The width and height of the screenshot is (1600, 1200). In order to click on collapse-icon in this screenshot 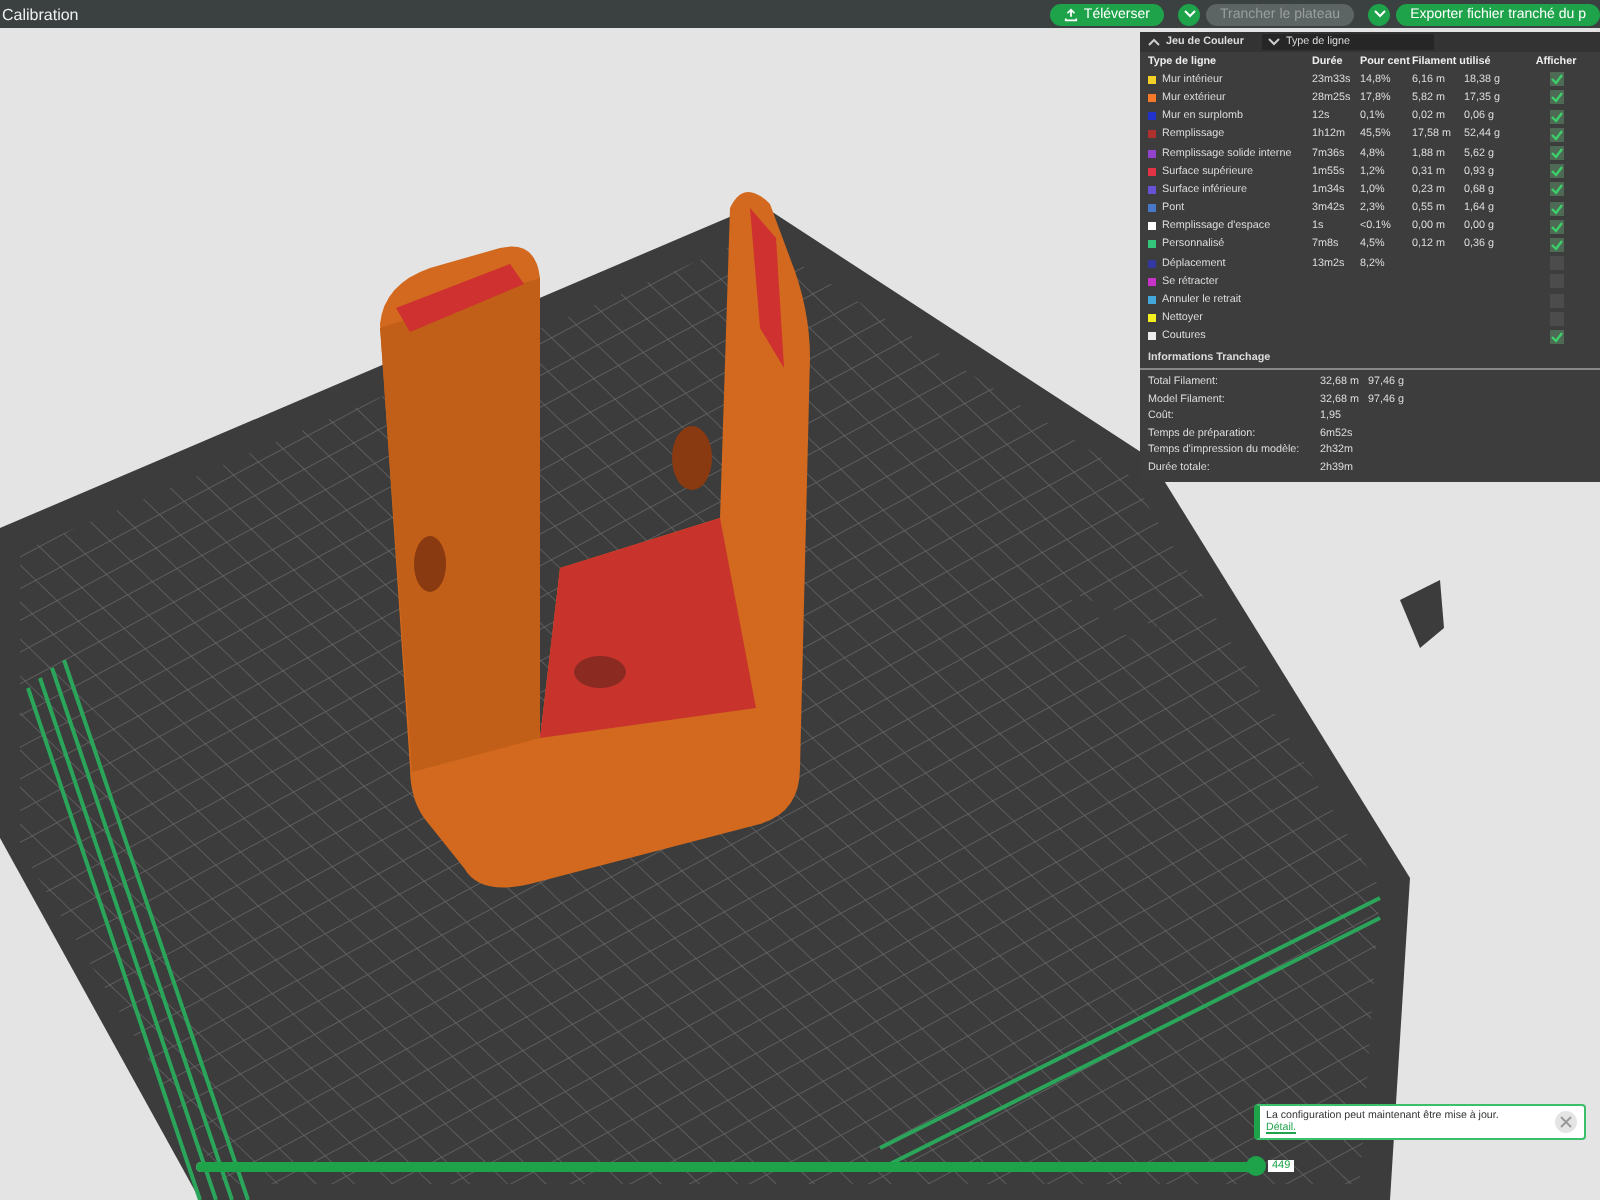, I will do `click(1154, 42)`.